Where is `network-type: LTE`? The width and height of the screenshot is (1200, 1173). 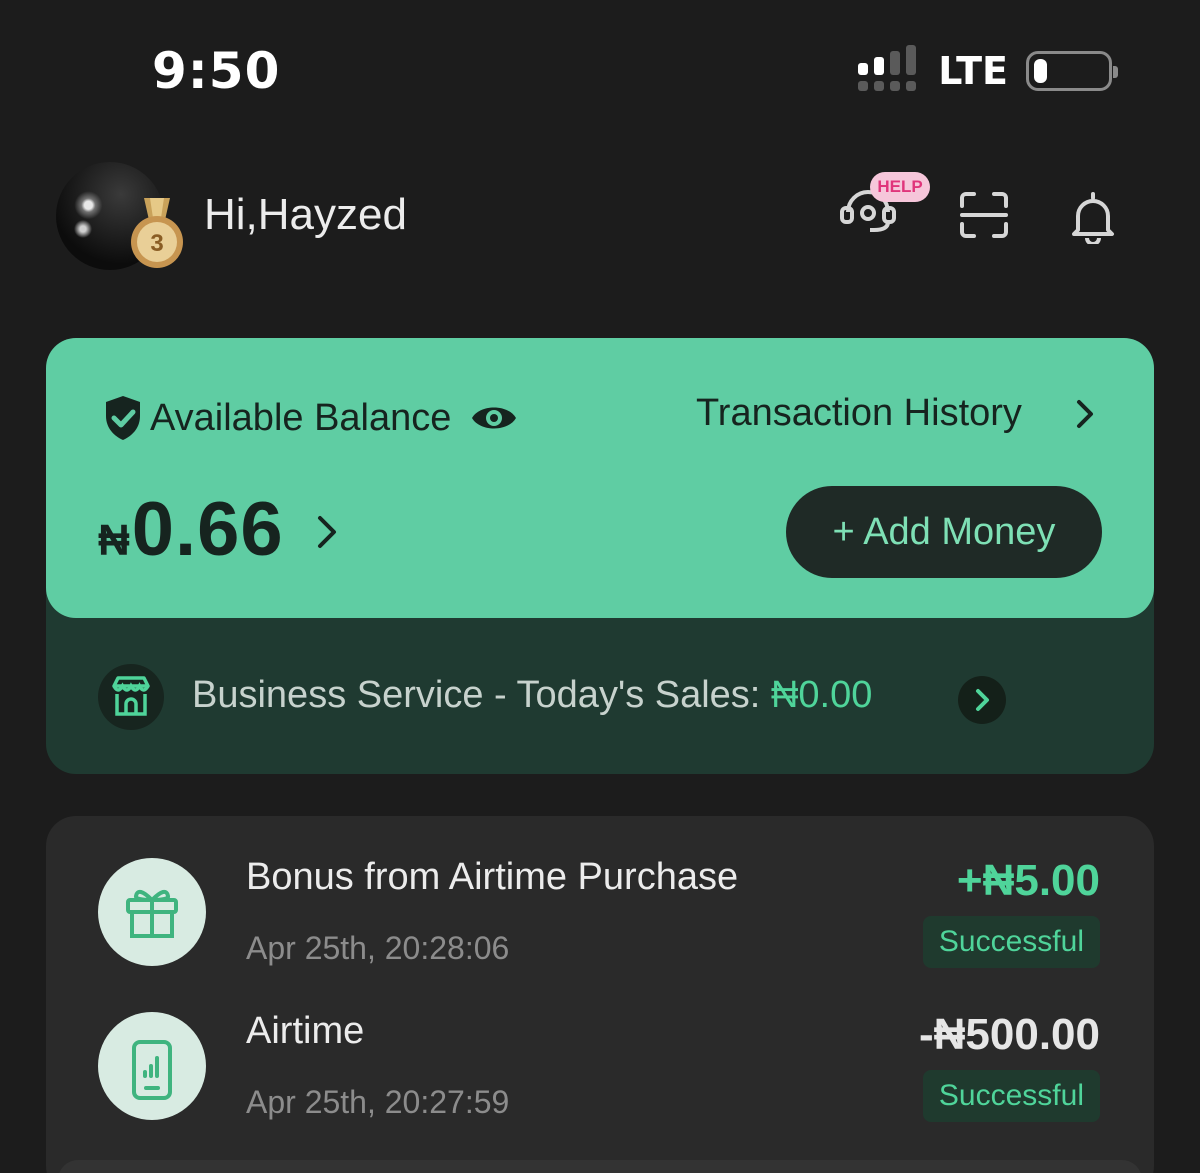
network-type: LTE is located at coordinates (973, 71).